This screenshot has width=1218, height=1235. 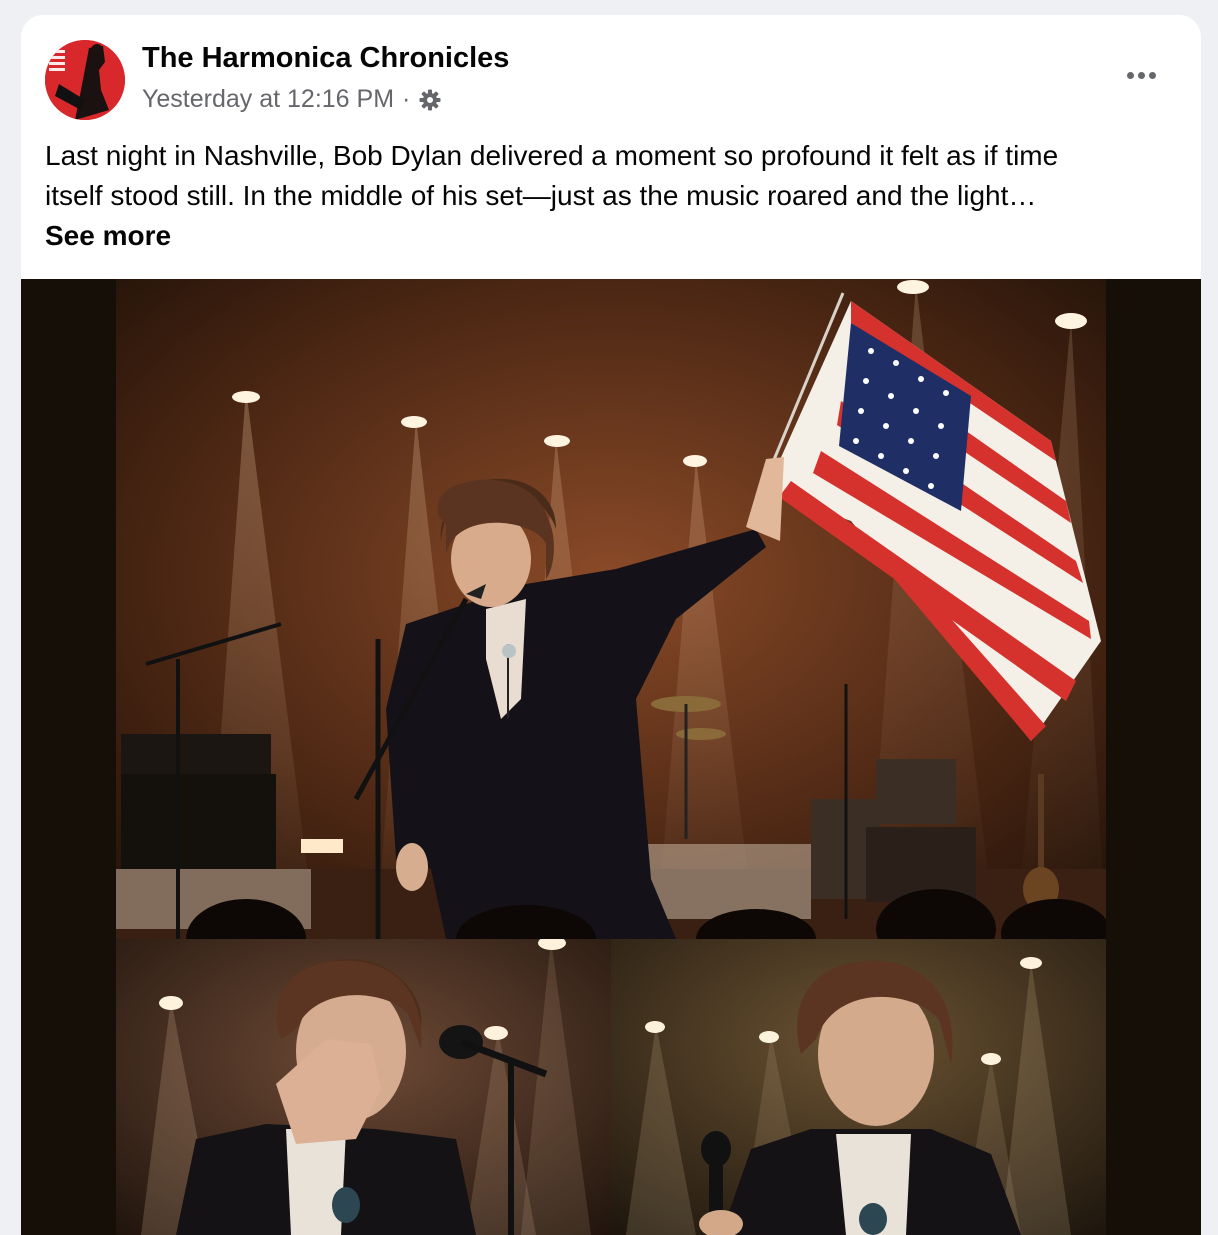 I want to click on photo-emotional-performer, so click(x=858, y=1087).